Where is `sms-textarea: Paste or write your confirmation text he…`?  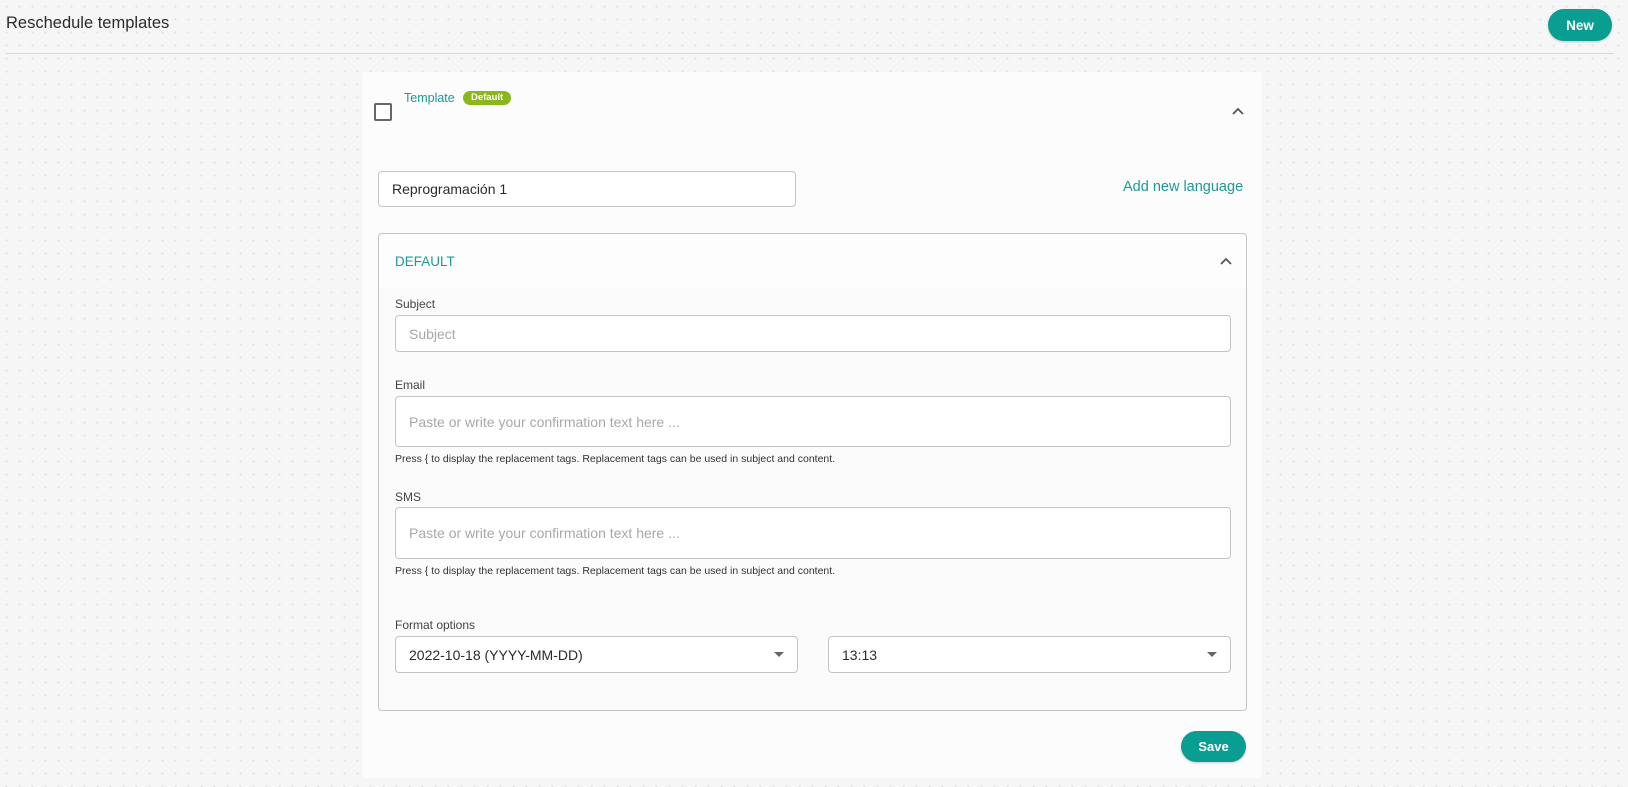 sms-textarea: Paste or write your confirmation text he… is located at coordinates (813, 533).